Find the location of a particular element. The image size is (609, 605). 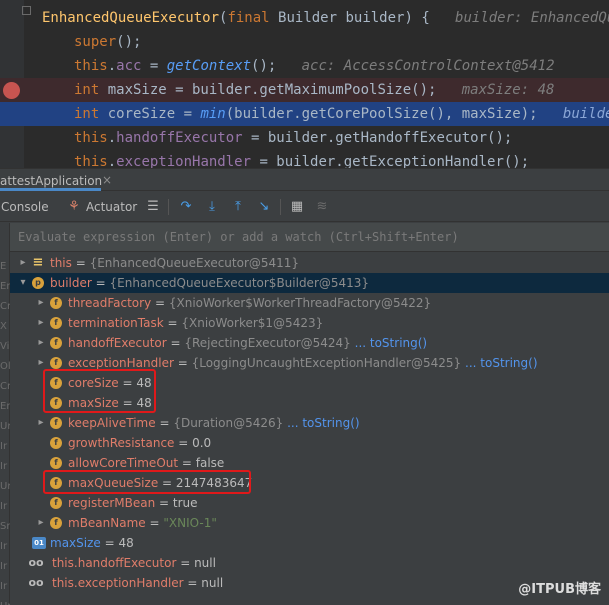

variable-name: this.handoffExecutor is located at coordinates (114, 563).